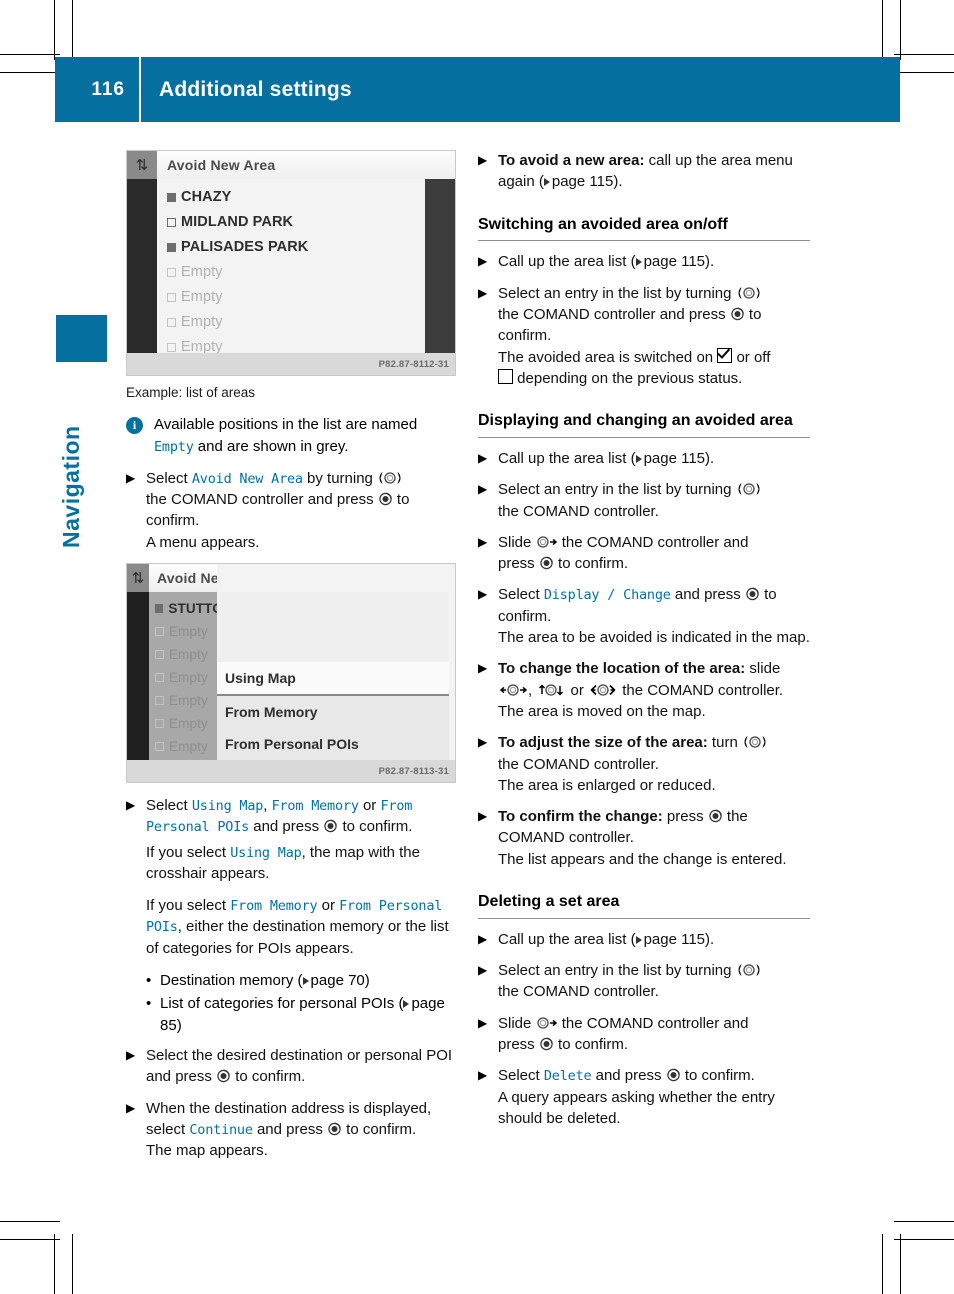 This screenshot has width=954, height=1294. I want to click on screen-title: Avoid Ne, so click(188, 578).